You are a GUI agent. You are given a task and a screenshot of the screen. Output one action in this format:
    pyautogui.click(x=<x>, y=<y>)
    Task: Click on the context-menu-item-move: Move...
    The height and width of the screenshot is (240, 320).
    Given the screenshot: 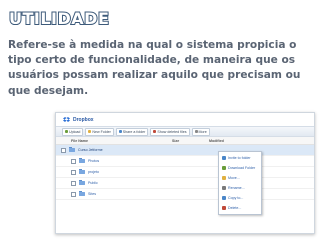 What is the action you would take?
    pyautogui.click(x=240, y=178)
    